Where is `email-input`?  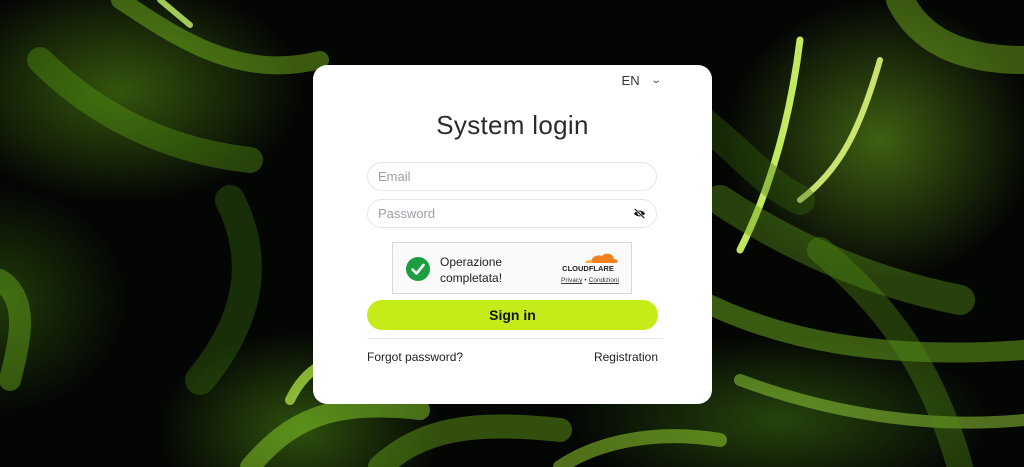
email-input is located at coordinates (512, 176).